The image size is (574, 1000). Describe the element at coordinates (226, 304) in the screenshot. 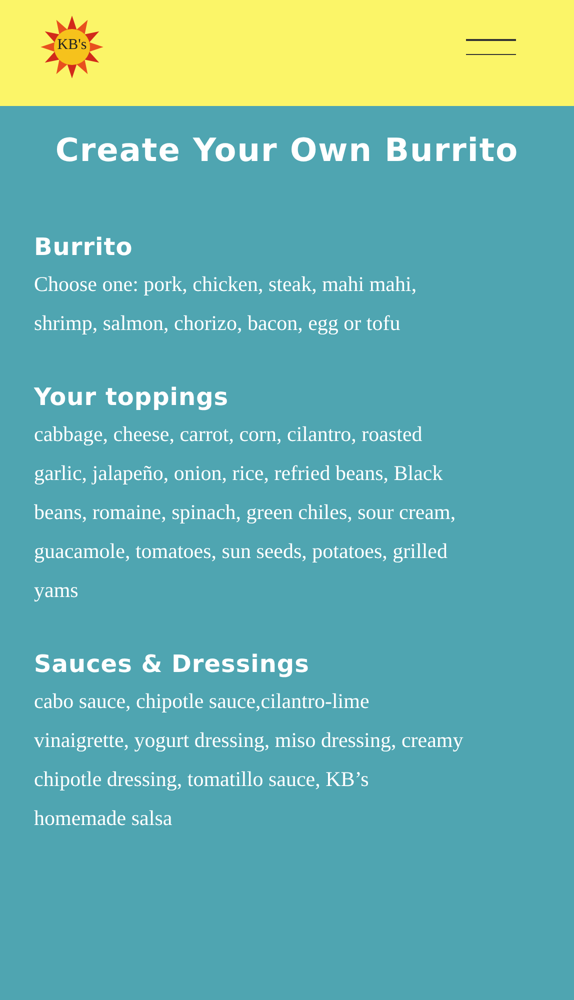

I see `section-text: Choose one: pork, chicken, steak, mahi mahi, shrimp, salmon, chorizo, bacon, egg or tofu` at that location.